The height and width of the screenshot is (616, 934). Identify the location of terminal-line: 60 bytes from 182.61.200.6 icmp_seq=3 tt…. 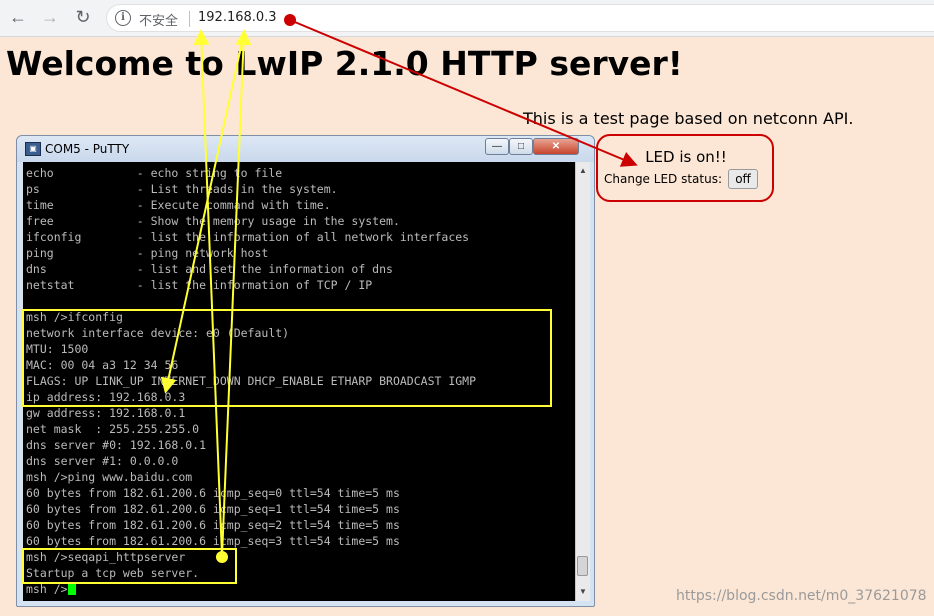
(213, 541).